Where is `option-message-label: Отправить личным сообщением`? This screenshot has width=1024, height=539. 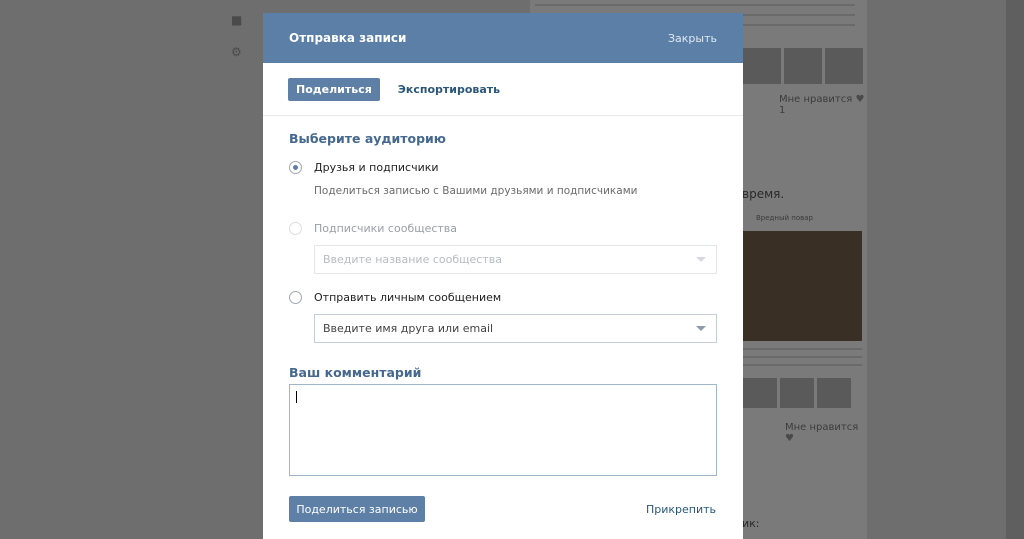
option-message-label: Отправить личным сообщением is located at coordinates (408, 297).